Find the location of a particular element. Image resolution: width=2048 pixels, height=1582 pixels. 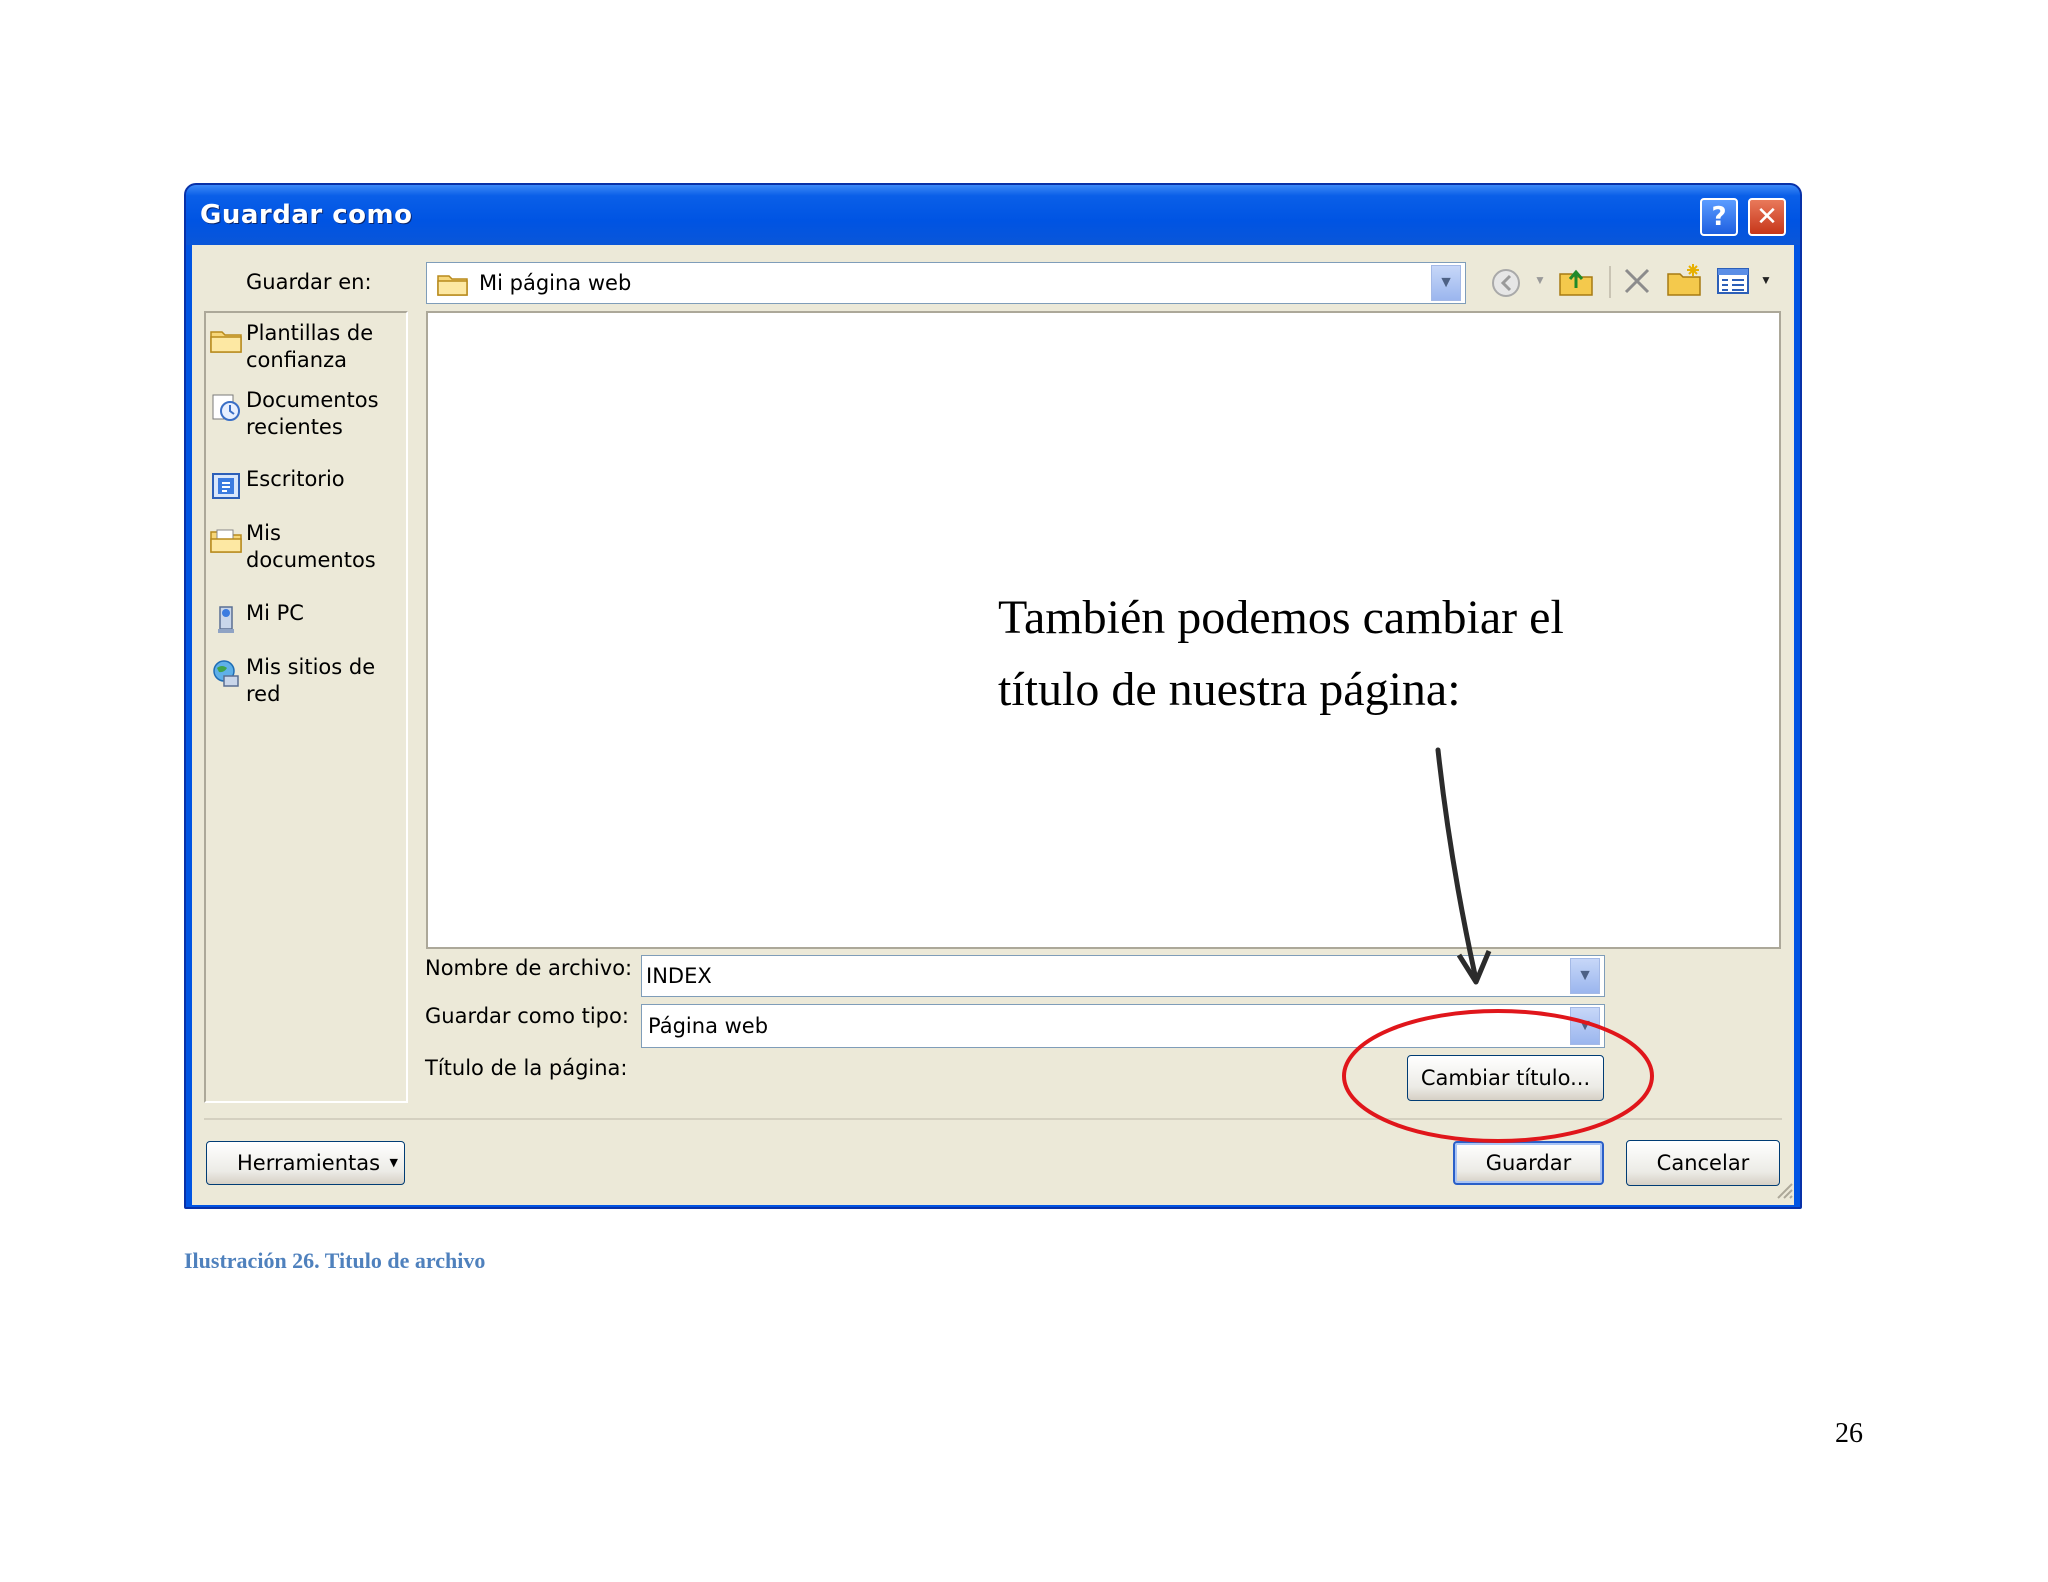

annotation-arrow is located at coordinates (1456, 862).